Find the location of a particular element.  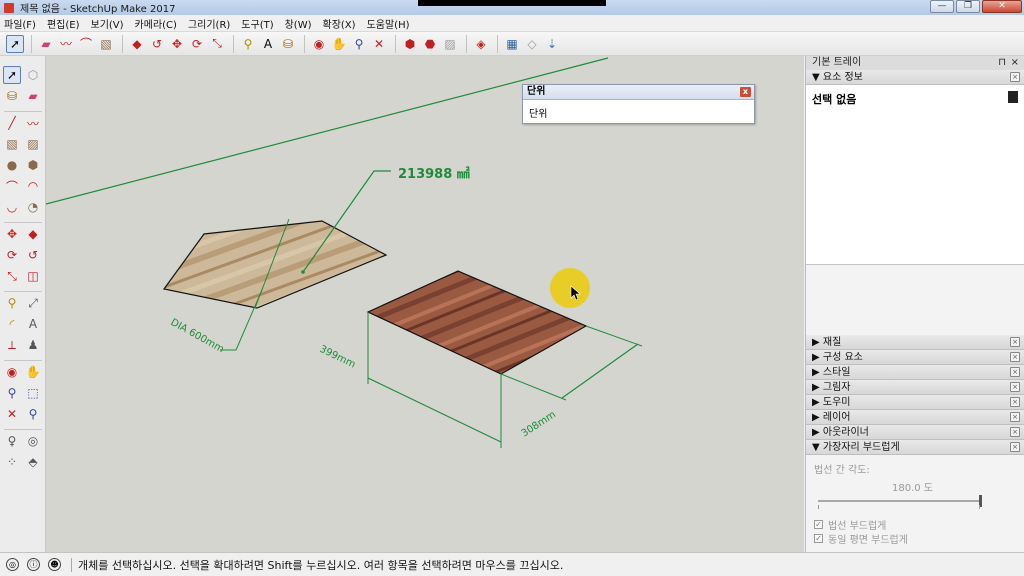

axes-tool-icon: ⟂ is located at coordinates (12, 345).